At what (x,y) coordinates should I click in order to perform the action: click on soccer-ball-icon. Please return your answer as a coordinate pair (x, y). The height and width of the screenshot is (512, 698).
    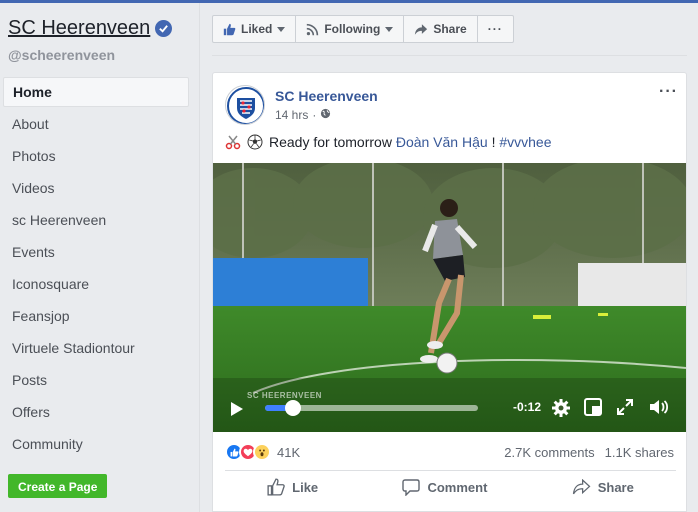
    Looking at the image, I should click on (255, 142).